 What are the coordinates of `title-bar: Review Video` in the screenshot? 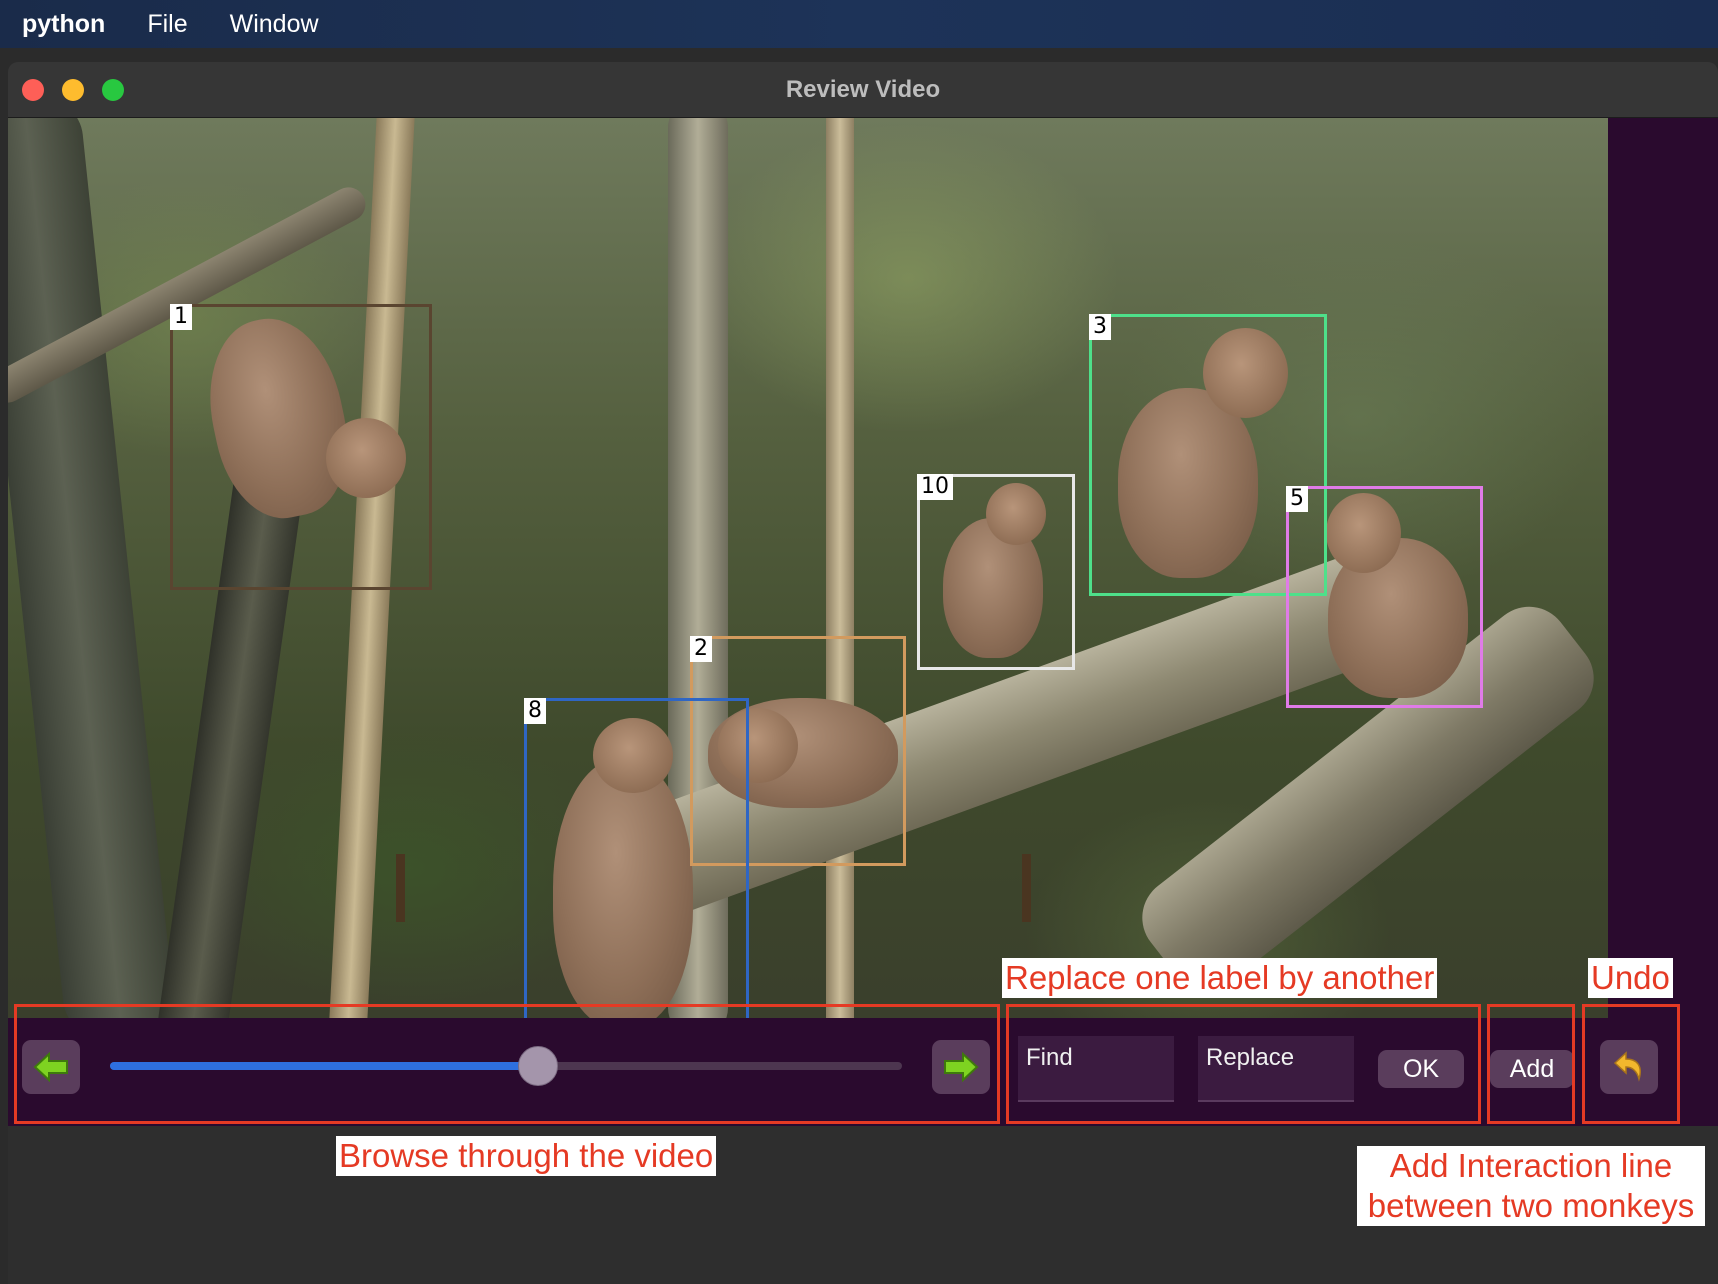 It's located at (863, 90).